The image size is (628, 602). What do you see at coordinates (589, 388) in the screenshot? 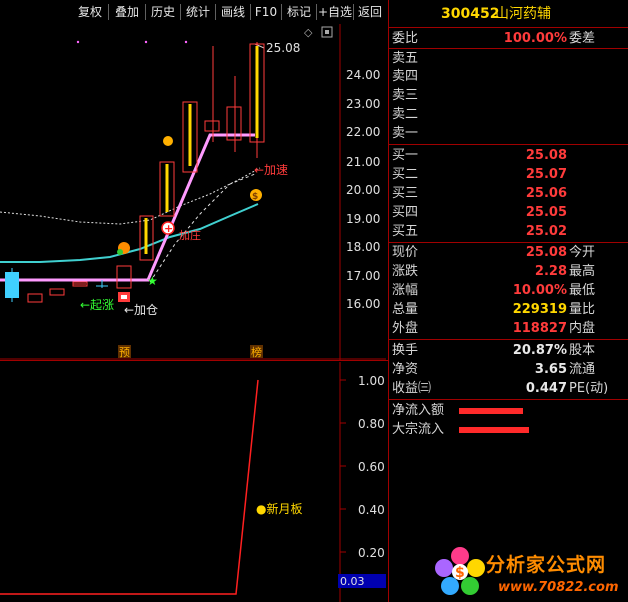
I see `extra-label2: PE(动)` at bounding box center [589, 388].